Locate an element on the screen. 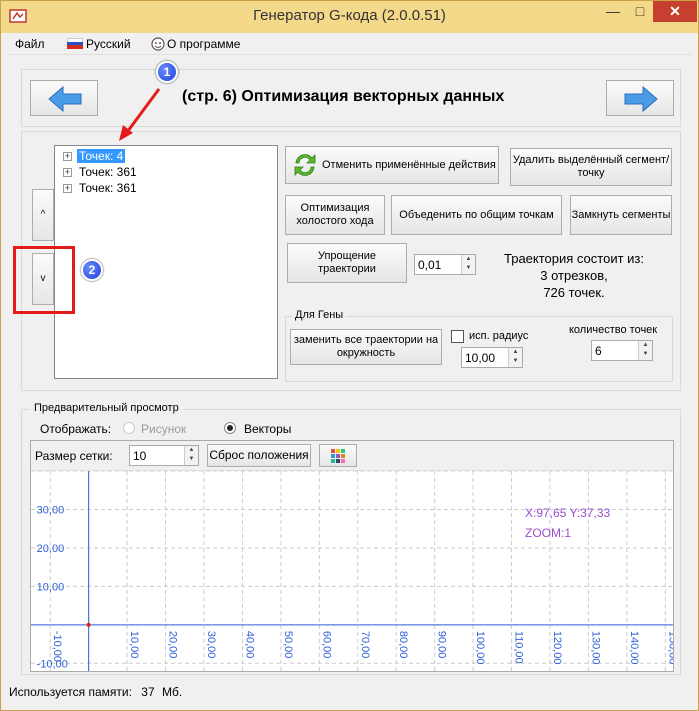 The height and width of the screenshot is (711, 699). reset-position-button: Сброс положения is located at coordinates (259, 455).